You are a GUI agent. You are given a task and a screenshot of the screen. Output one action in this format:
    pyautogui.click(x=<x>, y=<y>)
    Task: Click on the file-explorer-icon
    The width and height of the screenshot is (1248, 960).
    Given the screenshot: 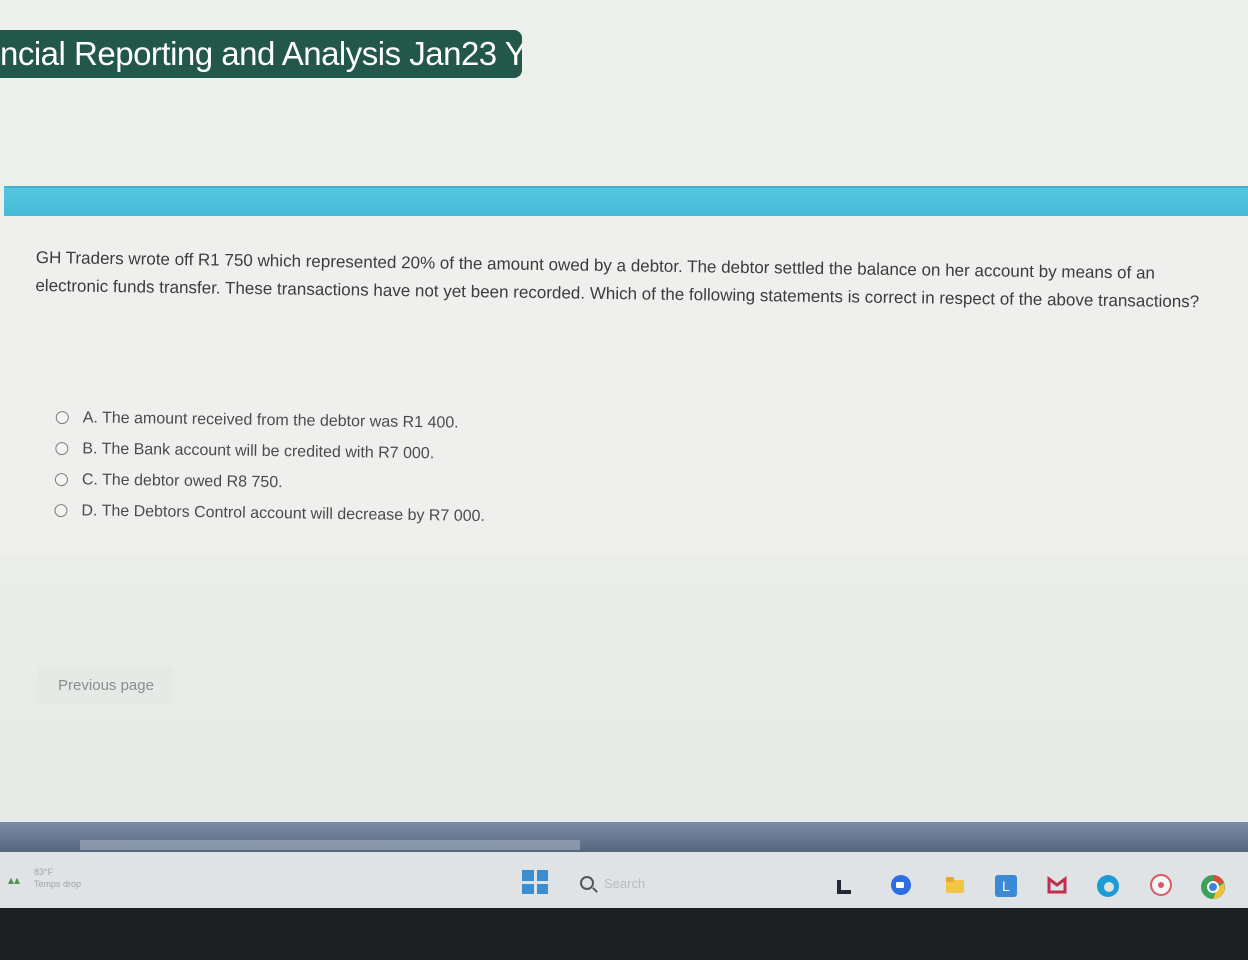 What is the action you would take?
    pyautogui.click(x=845, y=885)
    